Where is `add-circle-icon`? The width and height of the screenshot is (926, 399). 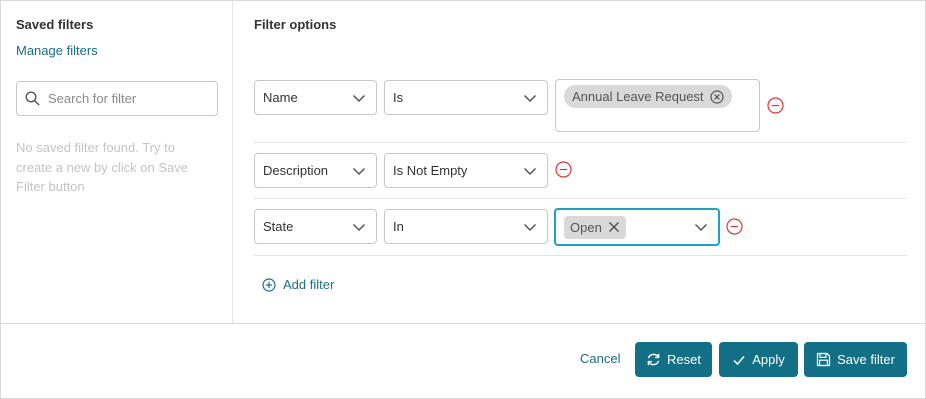 add-circle-icon is located at coordinates (269, 284).